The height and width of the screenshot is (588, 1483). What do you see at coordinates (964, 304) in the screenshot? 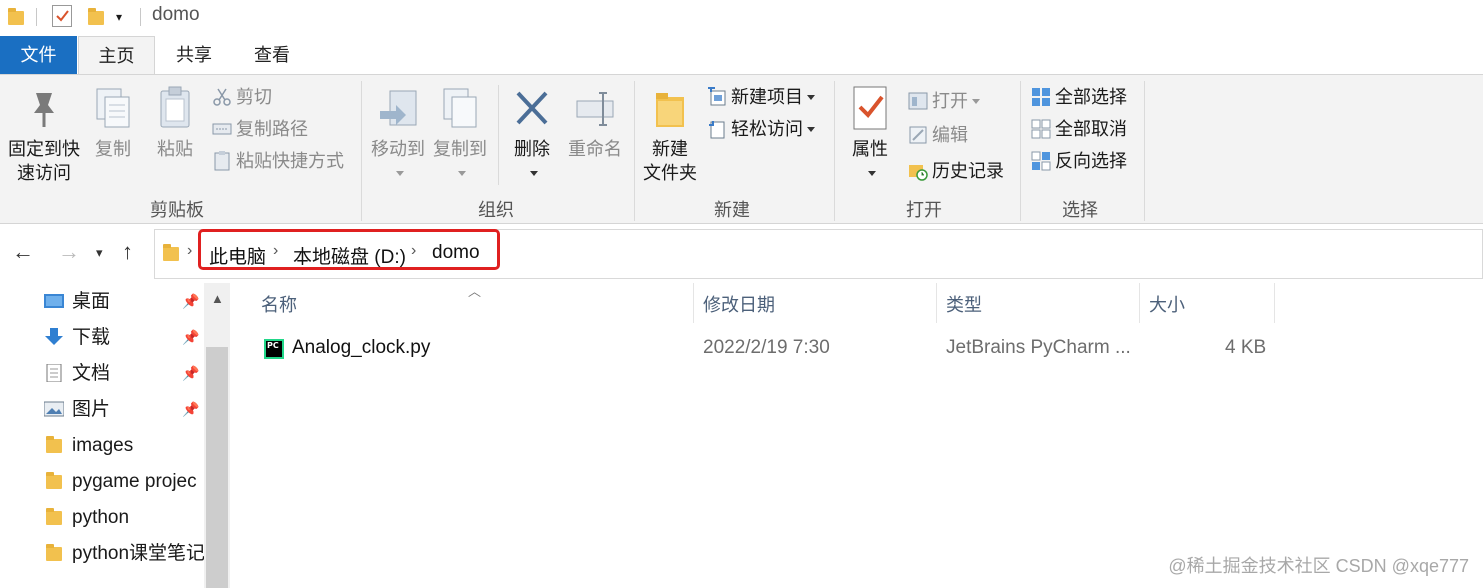
I see `column-header-type: 类型` at bounding box center [964, 304].